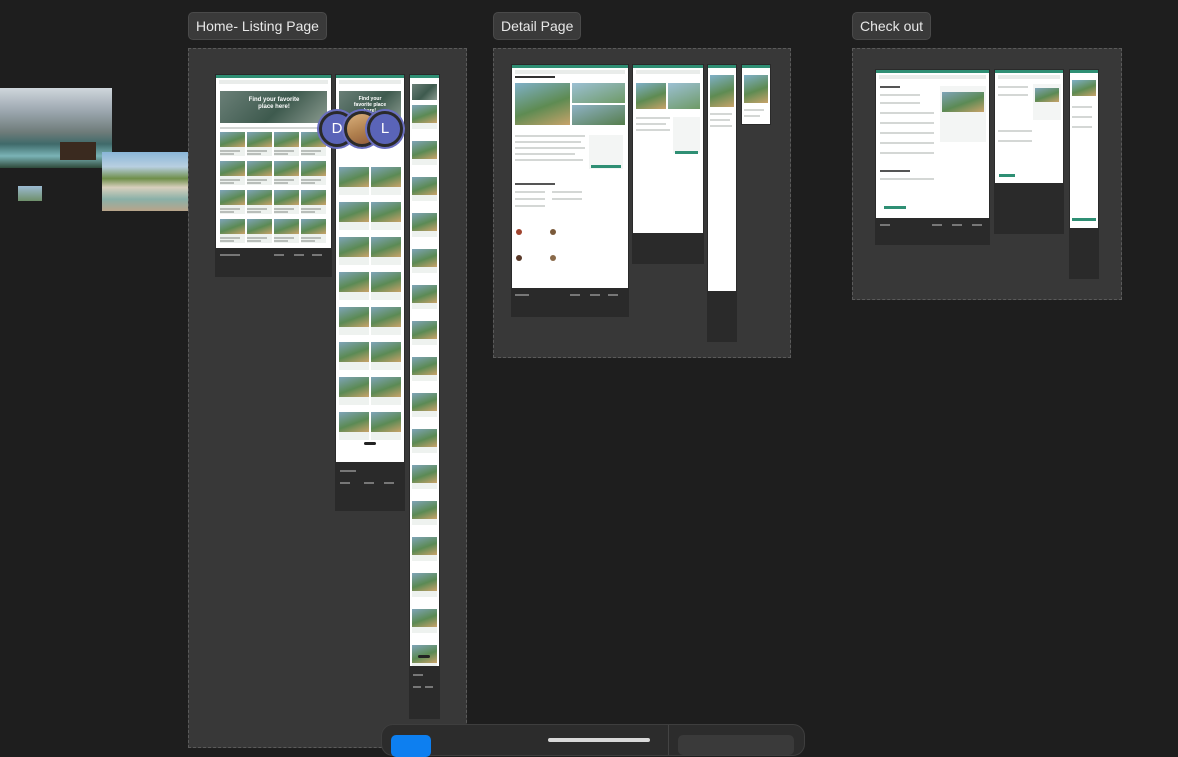  I want to click on section-label-checkout: Check out, so click(892, 26).